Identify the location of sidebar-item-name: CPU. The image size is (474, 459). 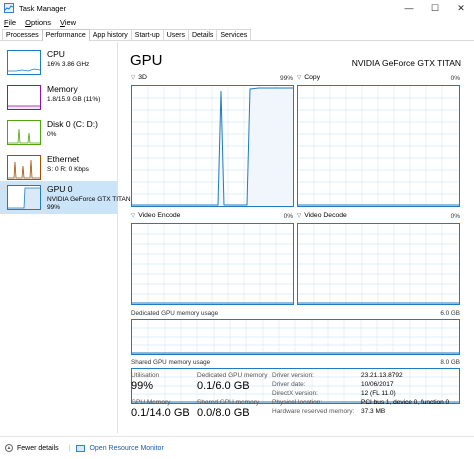
(56, 54).